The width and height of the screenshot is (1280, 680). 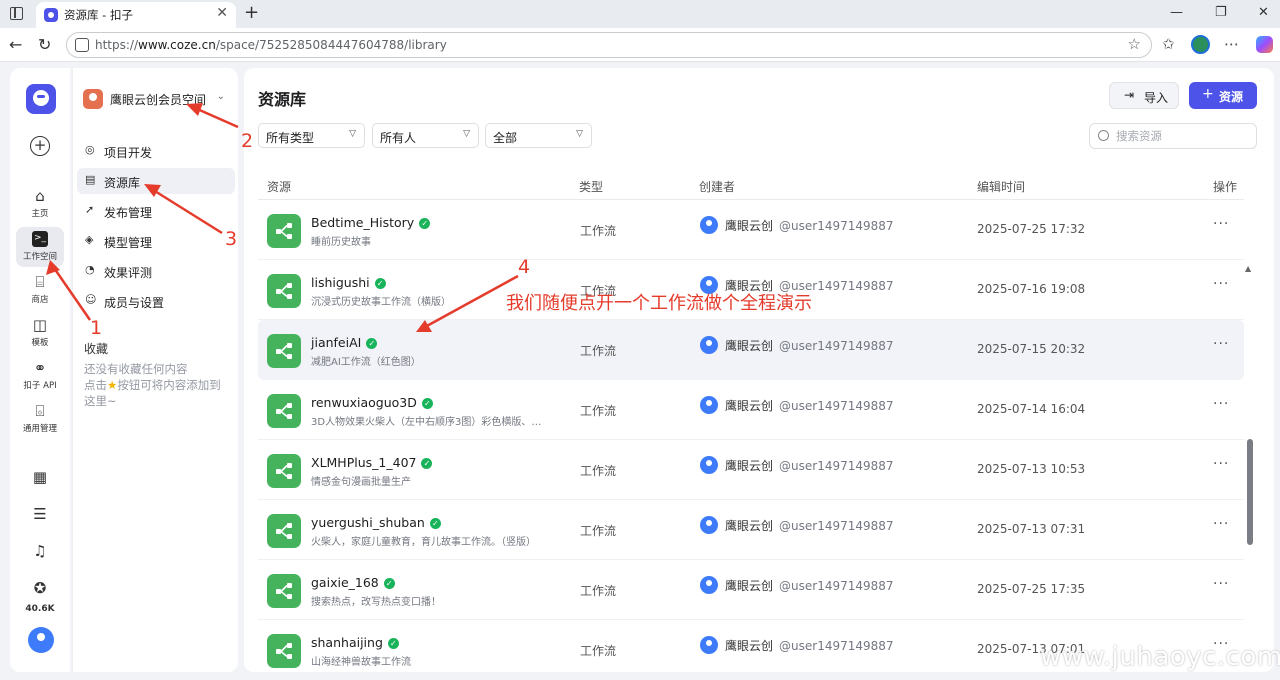 What do you see at coordinates (1160, 657) in the screenshot?
I see `watermark: www.juhaoyc.com` at bounding box center [1160, 657].